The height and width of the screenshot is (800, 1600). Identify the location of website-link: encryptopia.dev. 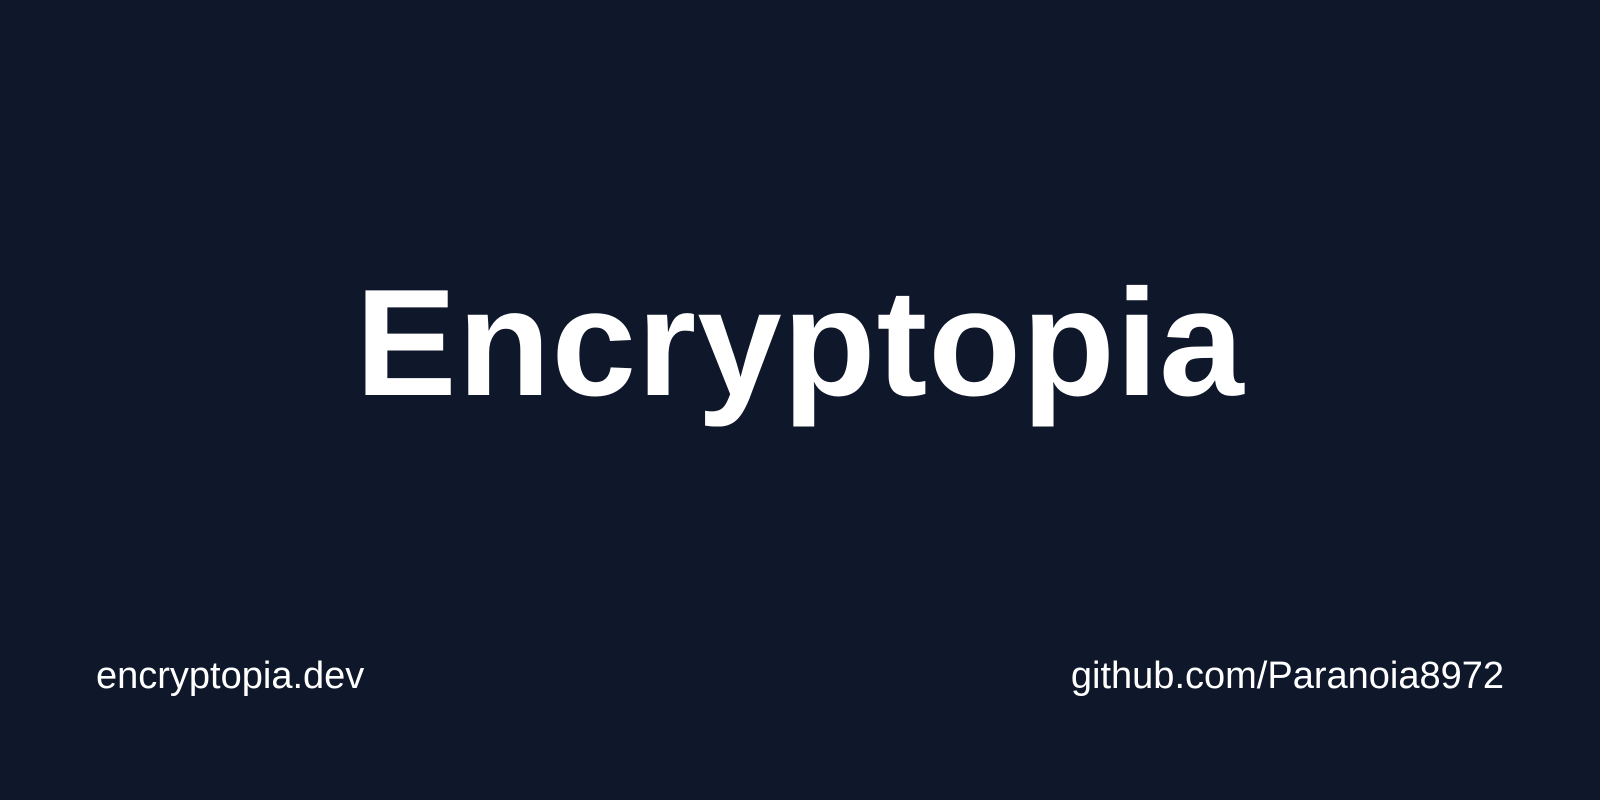
(230, 676).